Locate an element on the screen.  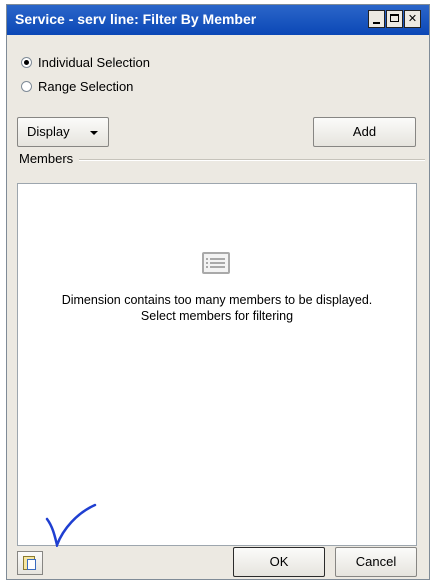
cancel-button-label: Cancel is located at coordinates (376, 561).